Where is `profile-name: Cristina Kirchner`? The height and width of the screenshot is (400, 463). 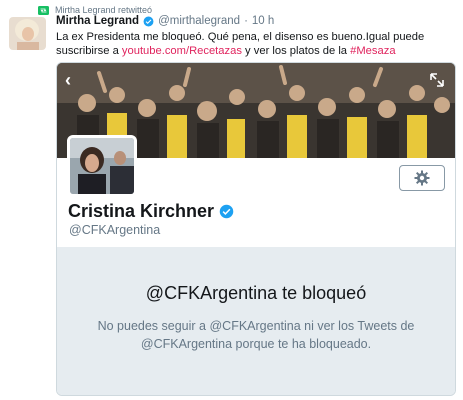
profile-name: Cristina Kirchner is located at coordinates (141, 211).